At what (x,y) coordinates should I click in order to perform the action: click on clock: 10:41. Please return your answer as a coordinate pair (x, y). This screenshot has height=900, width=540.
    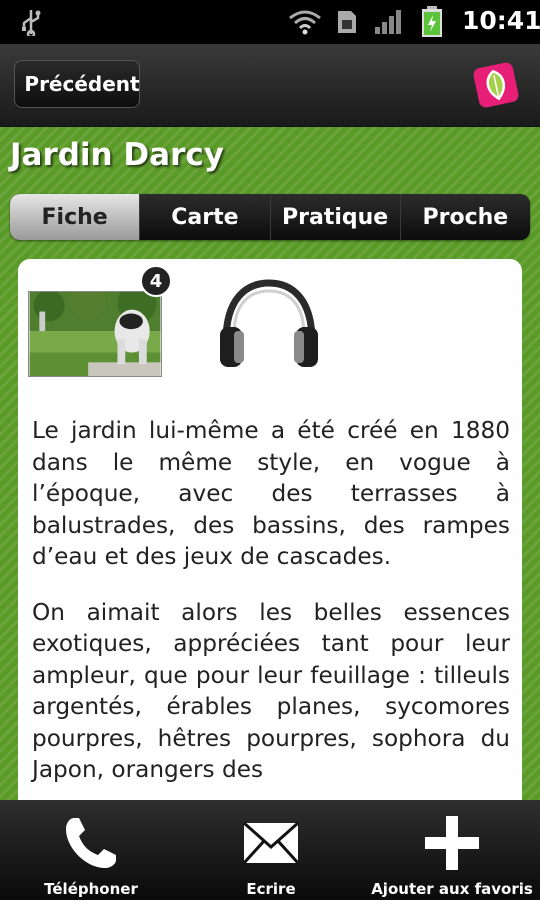
    Looking at the image, I should click on (501, 20).